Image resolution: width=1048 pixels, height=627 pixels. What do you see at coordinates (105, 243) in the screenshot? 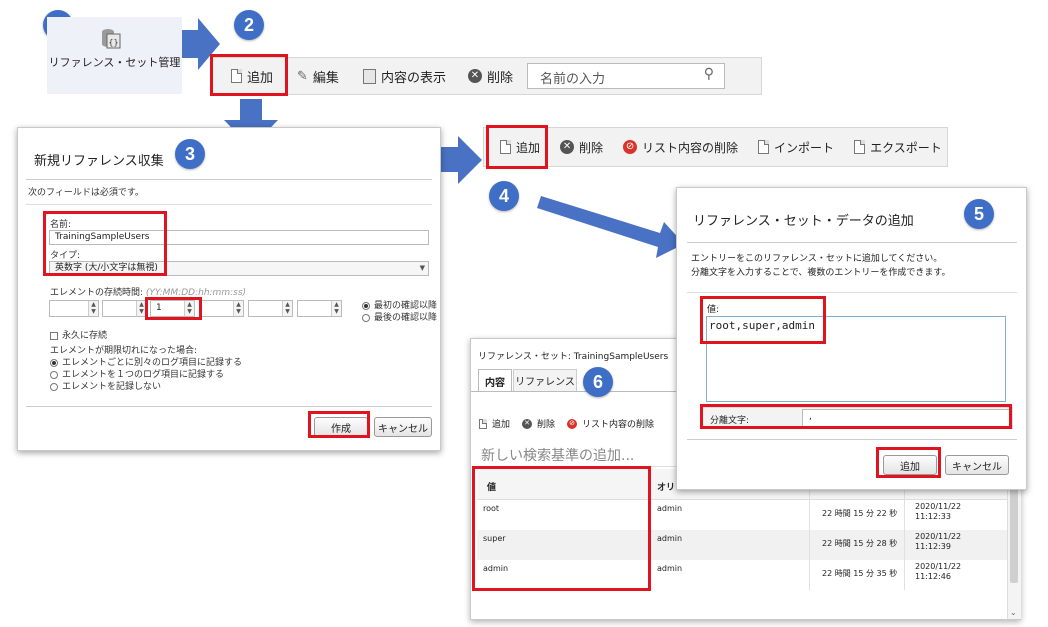
I see `highlight-name-type` at bounding box center [105, 243].